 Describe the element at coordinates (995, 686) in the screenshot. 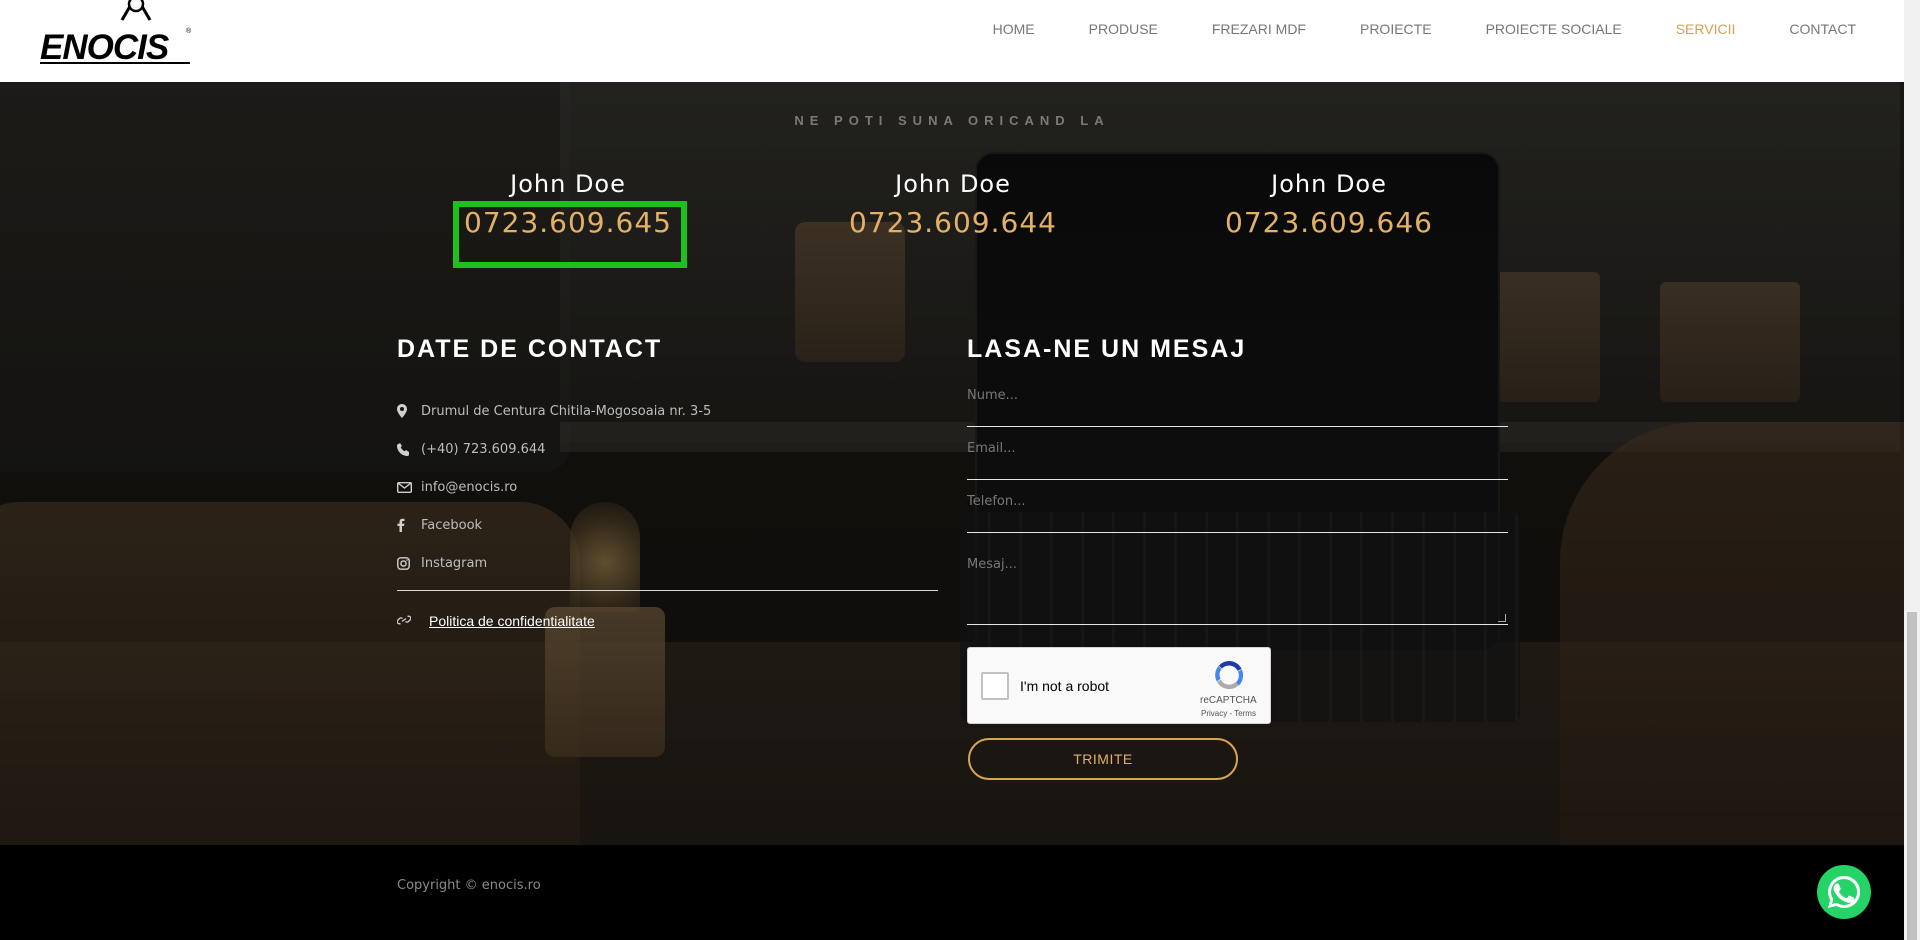

I see `recaptcha-checkbox` at that location.